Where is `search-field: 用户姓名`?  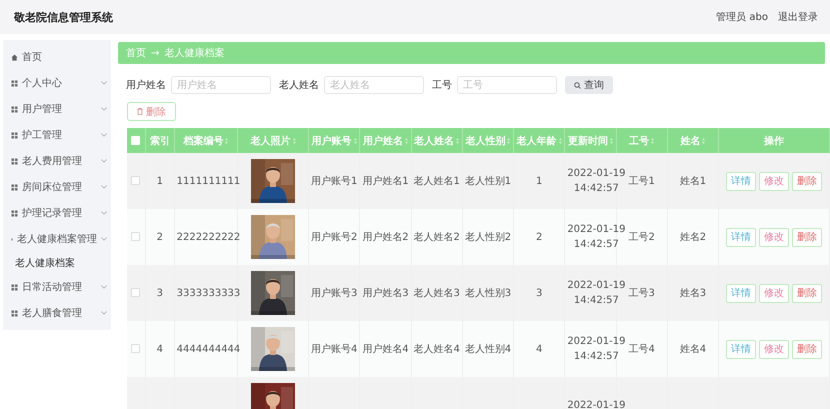 search-field: 用户姓名 is located at coordinates (221, 85).